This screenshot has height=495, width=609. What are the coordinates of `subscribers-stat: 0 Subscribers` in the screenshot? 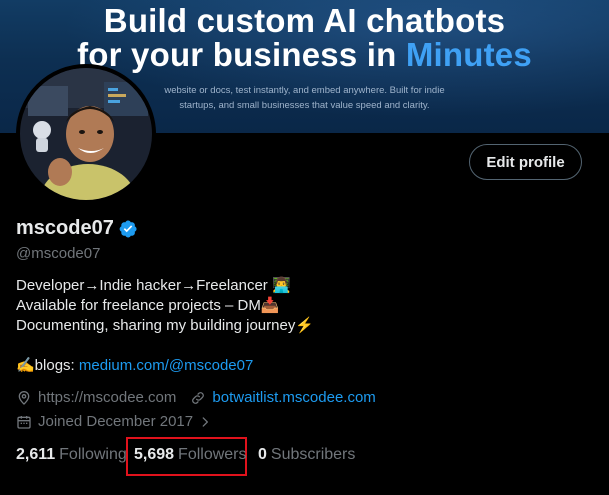 It's located at (306, 455).